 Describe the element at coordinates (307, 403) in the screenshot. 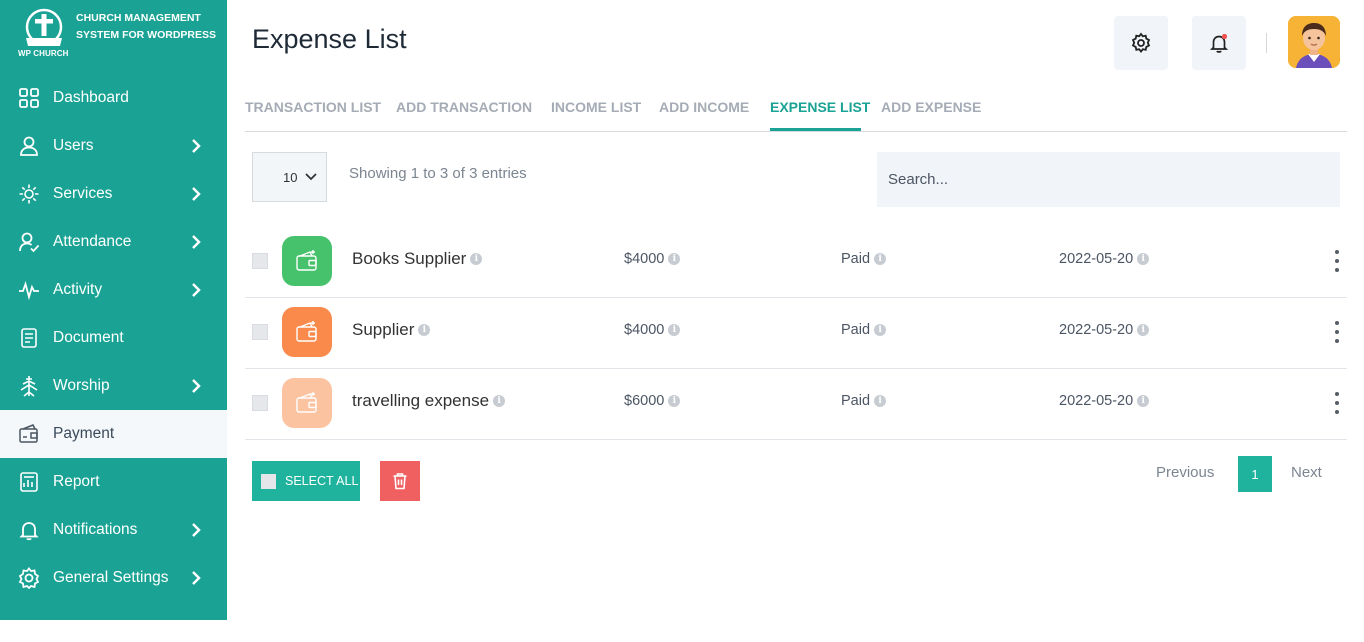

I see `wallet-icon` at that location.